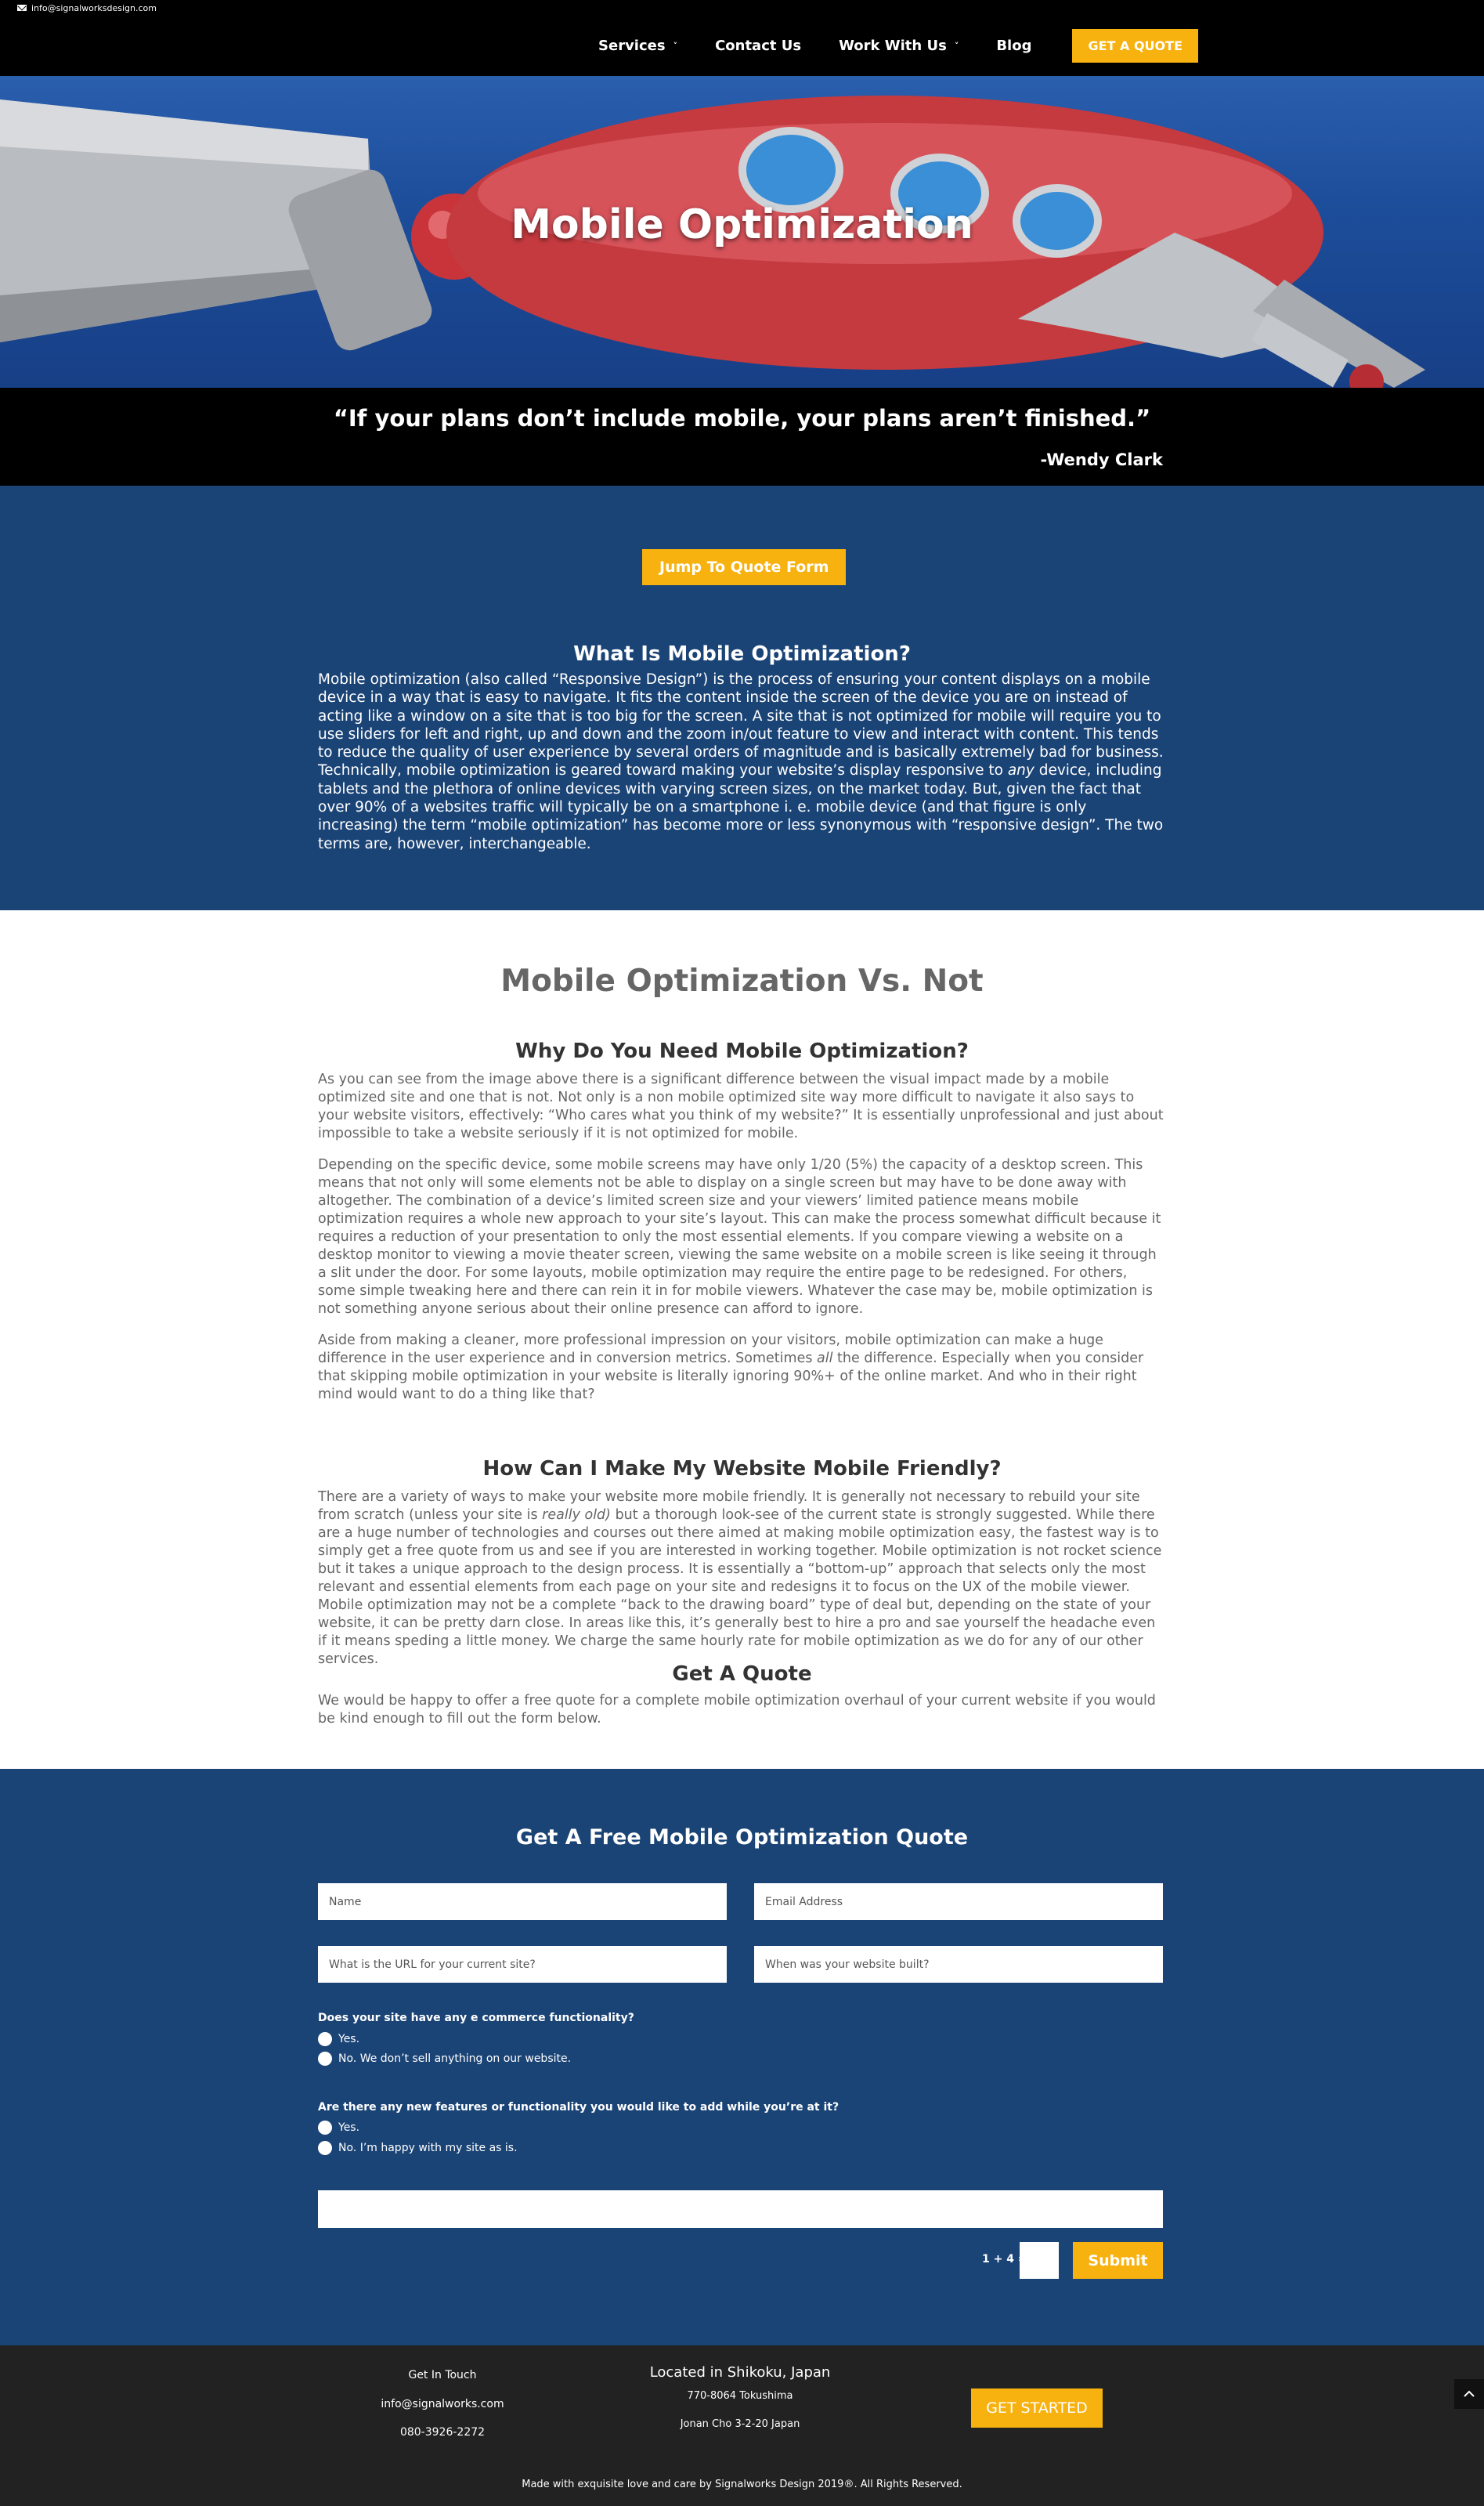 This screenshot has height=2506, width=1484. I want to click on footer-address-line-2: Jonan Cho 3-2-20 Japan, so click(740, 2424).